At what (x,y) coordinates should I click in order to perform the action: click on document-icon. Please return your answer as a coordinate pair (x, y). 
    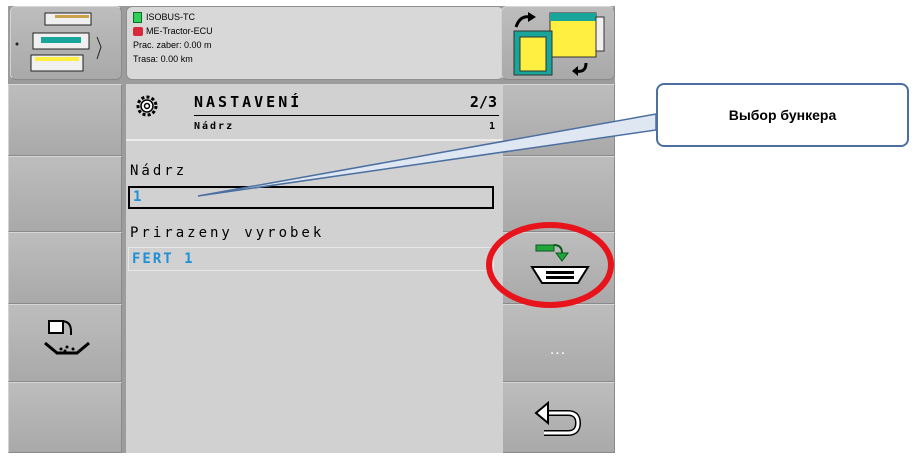
    Looking at the image, I should click on (137, 17).